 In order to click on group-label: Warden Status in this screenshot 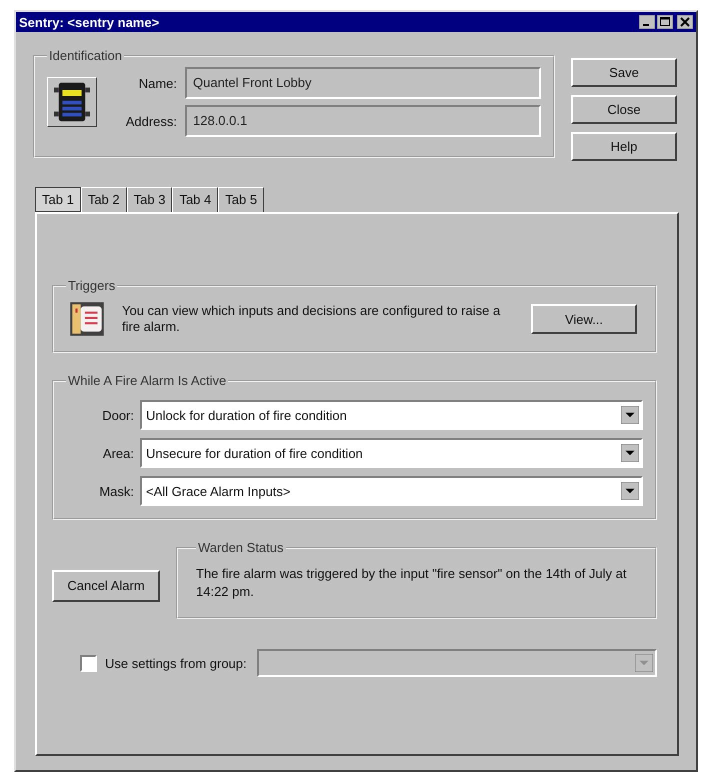, I will do `click(241, 547)`.